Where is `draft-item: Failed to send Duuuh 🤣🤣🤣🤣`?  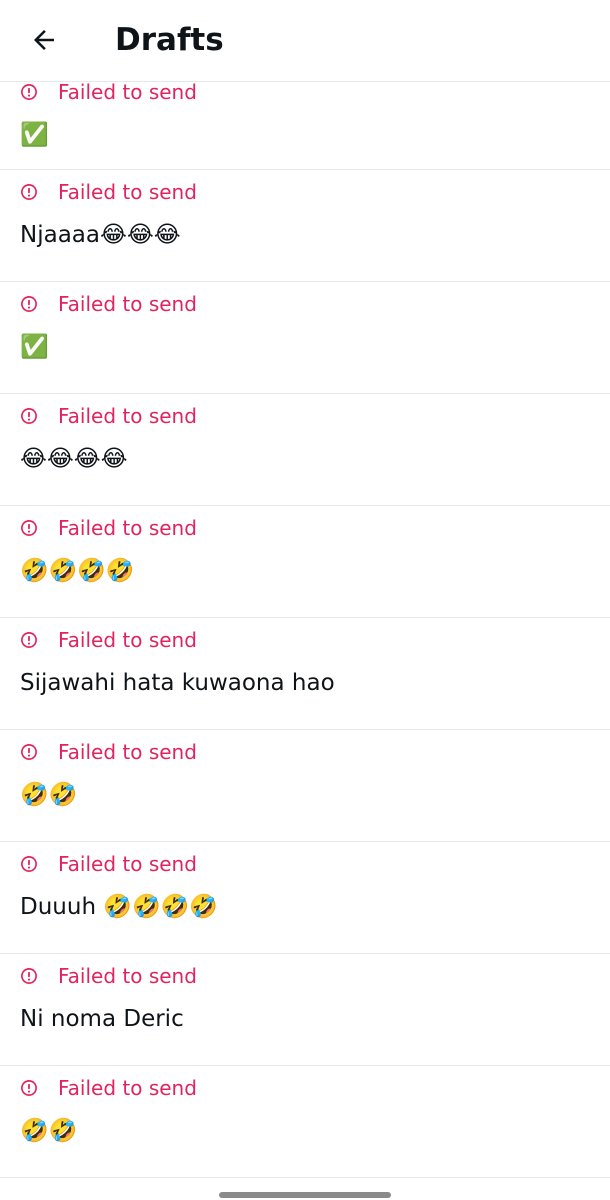 draft-item: Failed to send Duuuh 🤣🤣🤣🤣 is located at coordinates (305, 898).